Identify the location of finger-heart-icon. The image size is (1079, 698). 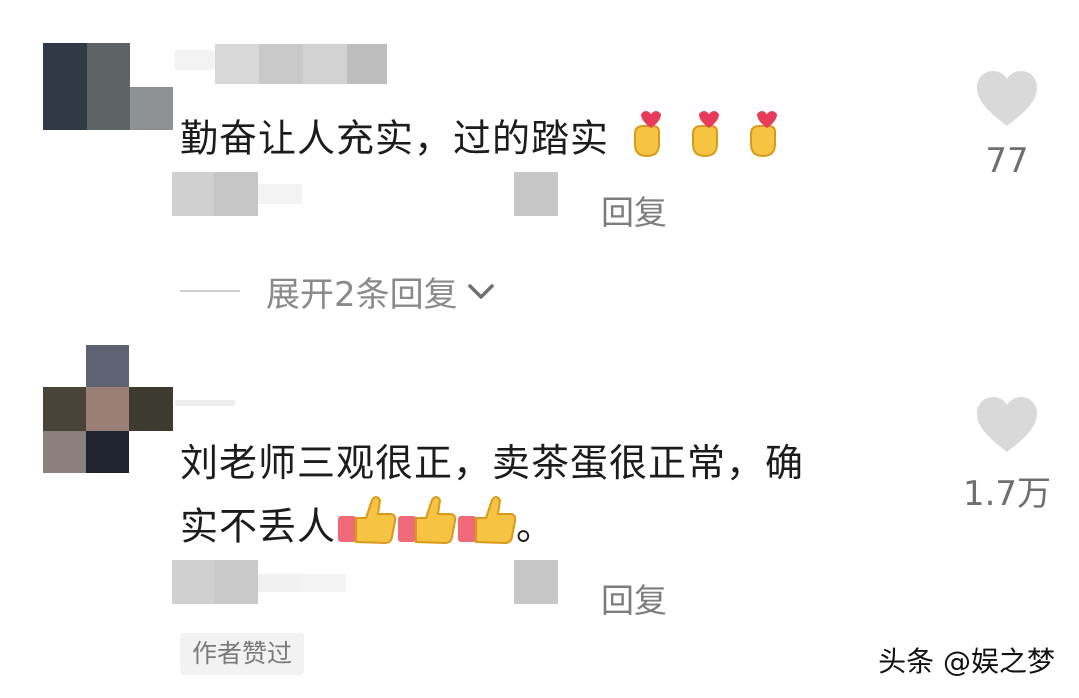
(701, 141).